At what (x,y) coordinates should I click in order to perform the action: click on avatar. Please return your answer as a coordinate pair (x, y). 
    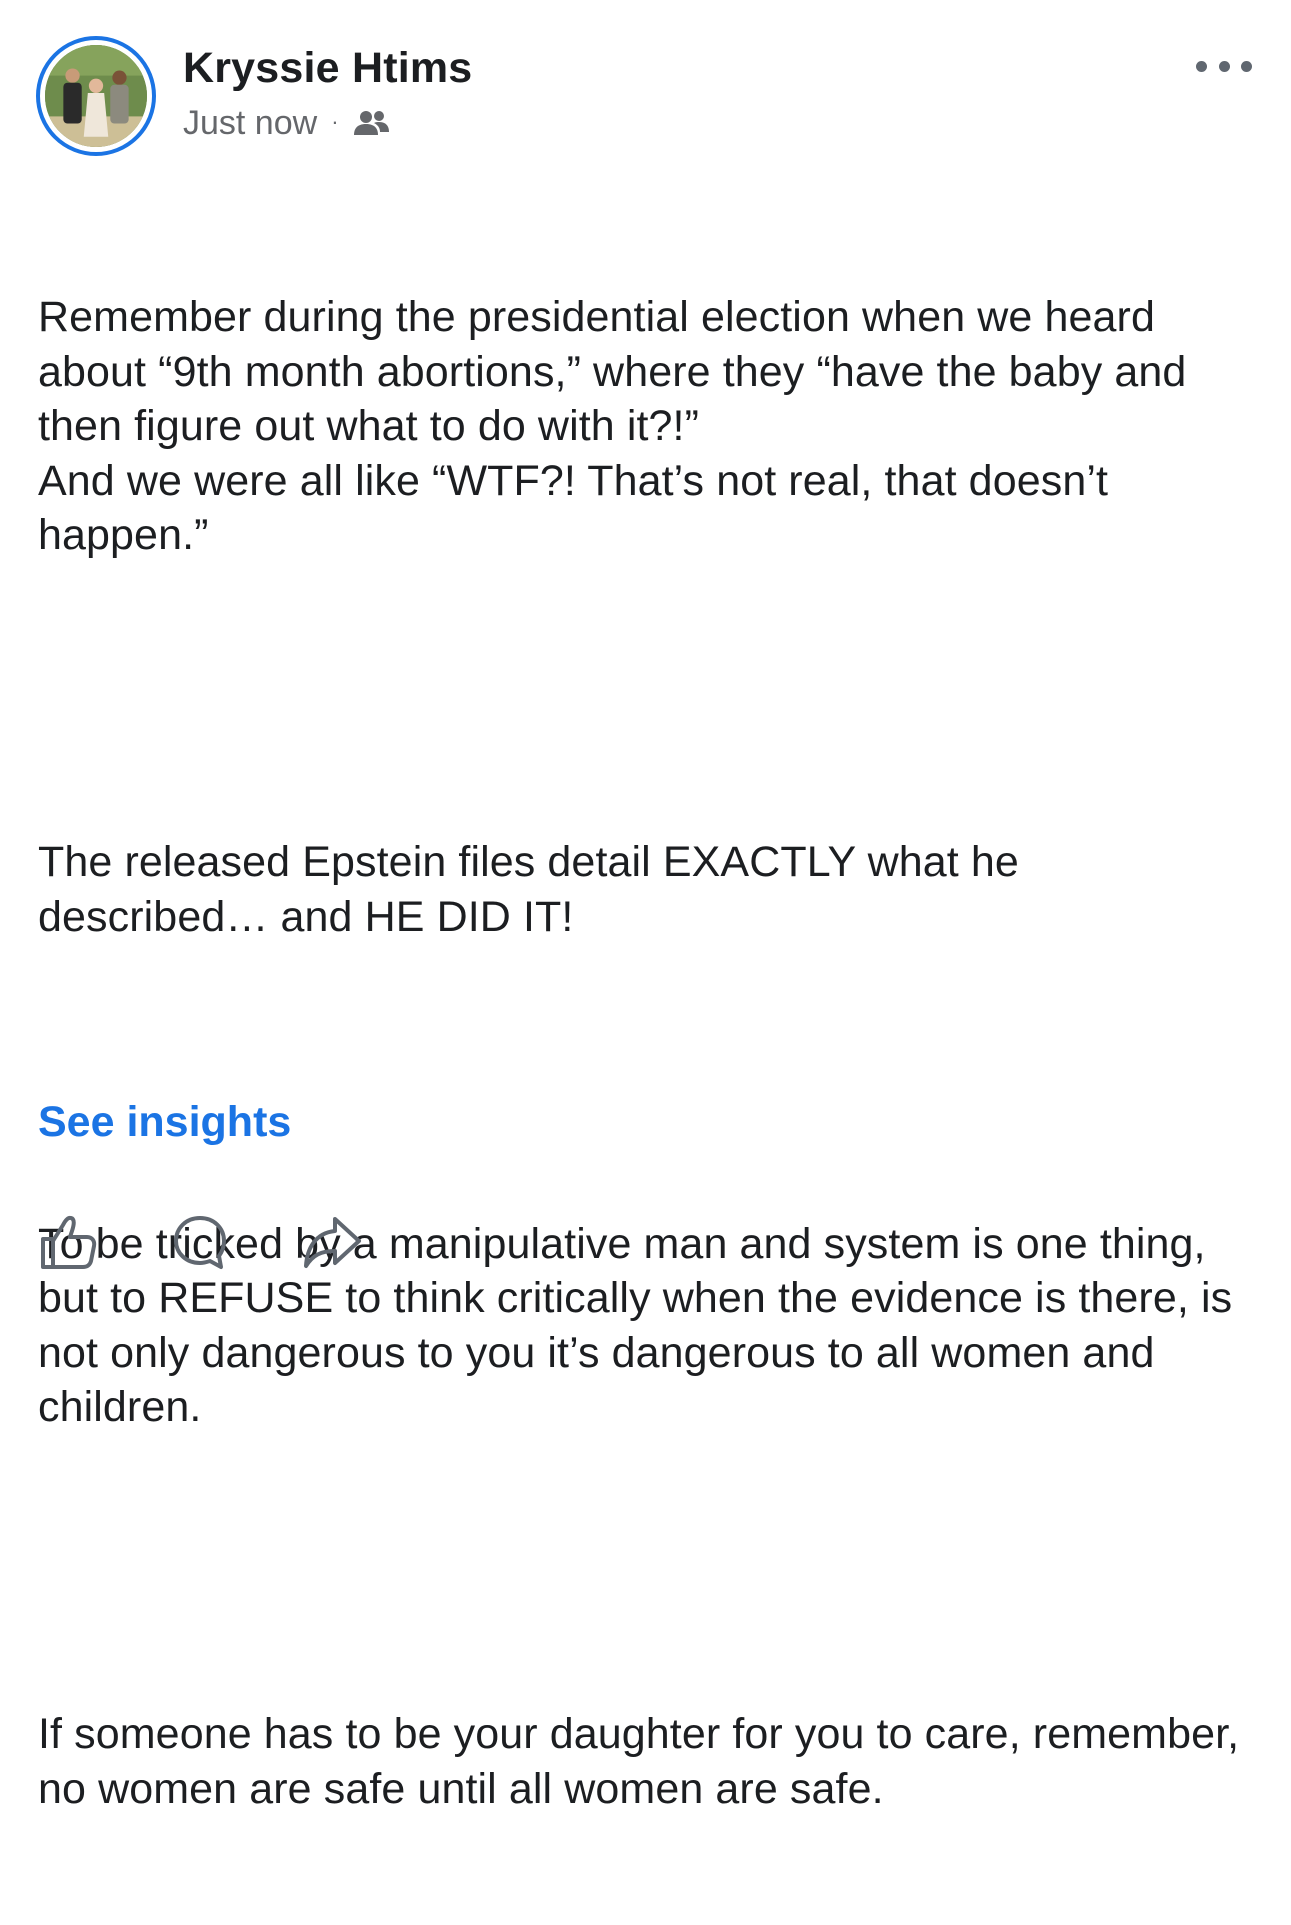
    Looking at the image, I should click on (96, 96).